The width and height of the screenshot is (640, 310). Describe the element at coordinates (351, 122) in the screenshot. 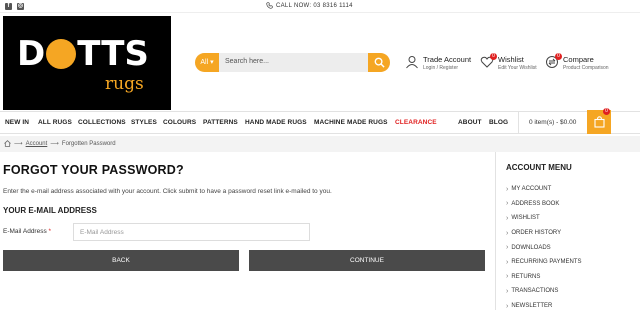

I see `nav-machine-made-rugs: MACHINE MADE RUGS` at that location.